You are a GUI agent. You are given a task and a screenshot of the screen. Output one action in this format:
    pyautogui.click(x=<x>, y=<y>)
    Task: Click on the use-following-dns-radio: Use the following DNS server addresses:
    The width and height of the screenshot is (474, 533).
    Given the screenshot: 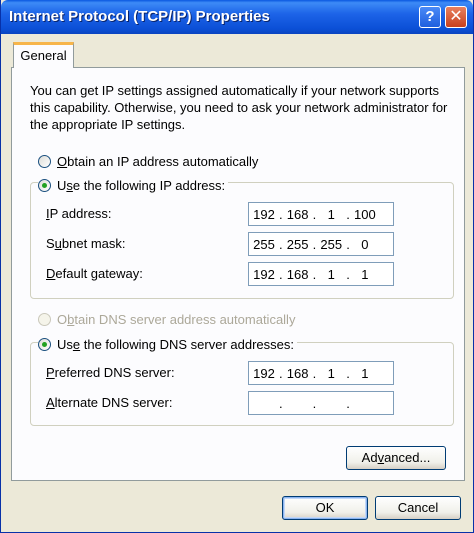 What is the action you would take?
    pyautogui.click(x=167, y=344)
    